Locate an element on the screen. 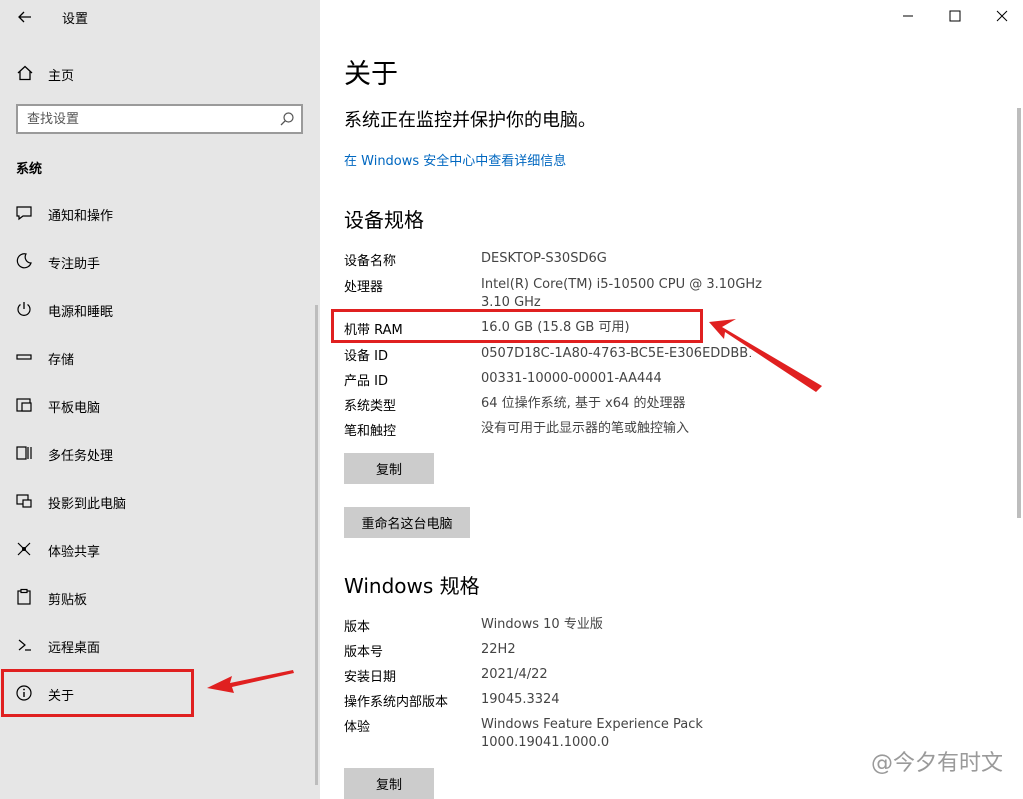  sidebar-item-label: 存储 is located at coordinates (61, 360).